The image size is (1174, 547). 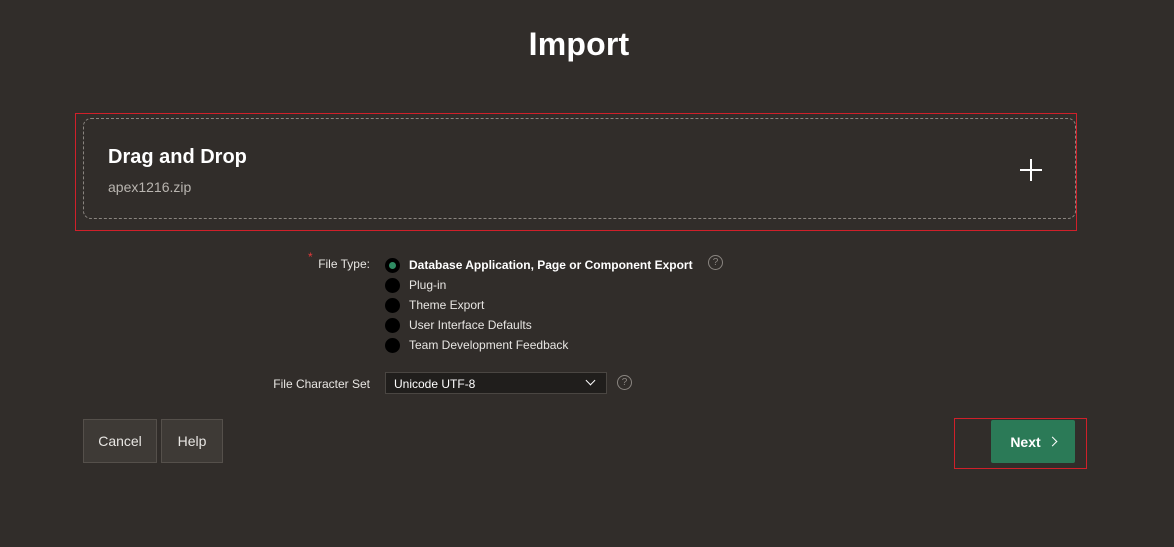 I want to click on help-button: Help, so click(x=192, y=441).